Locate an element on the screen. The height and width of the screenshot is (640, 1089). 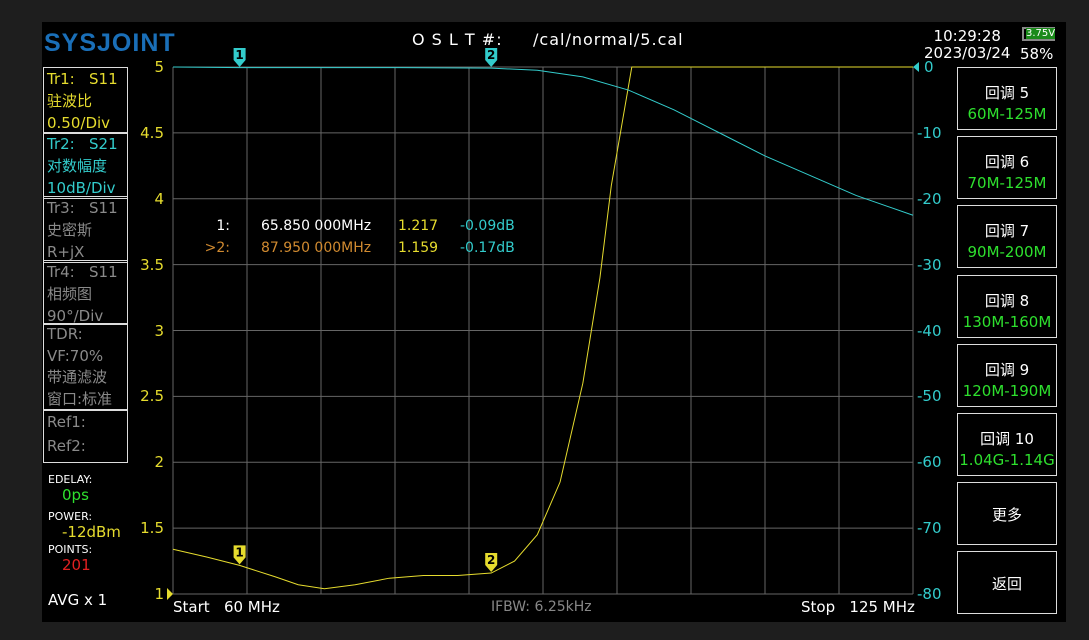
side-button-7: 返回 is located at coordinates (1007, 583).